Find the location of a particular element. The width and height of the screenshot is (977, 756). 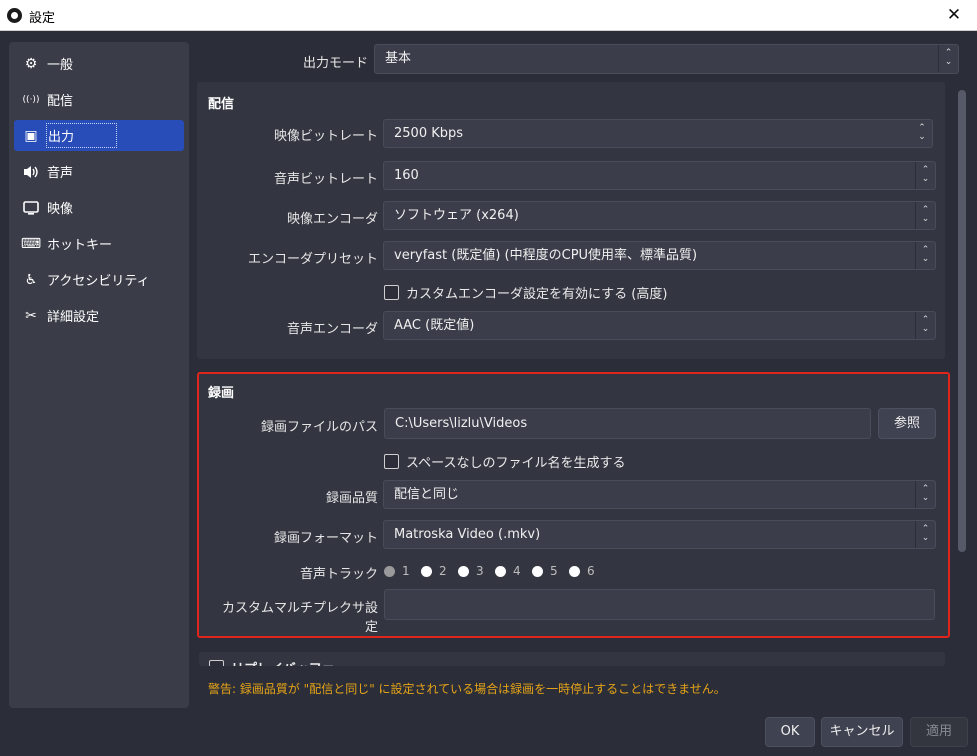

video-encoder-value: ソフトウェア (x264) is located at coordinates (456, 215).